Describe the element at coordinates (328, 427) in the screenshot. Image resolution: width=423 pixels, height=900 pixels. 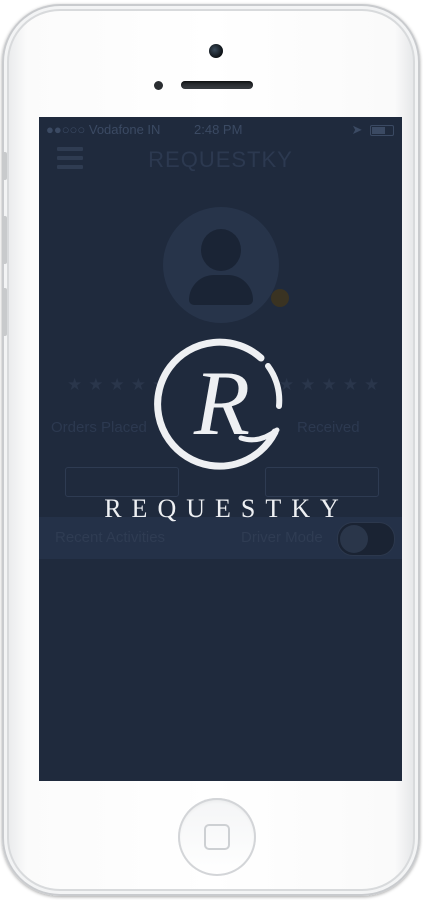
I see `orders-received-label: Received` at that location.